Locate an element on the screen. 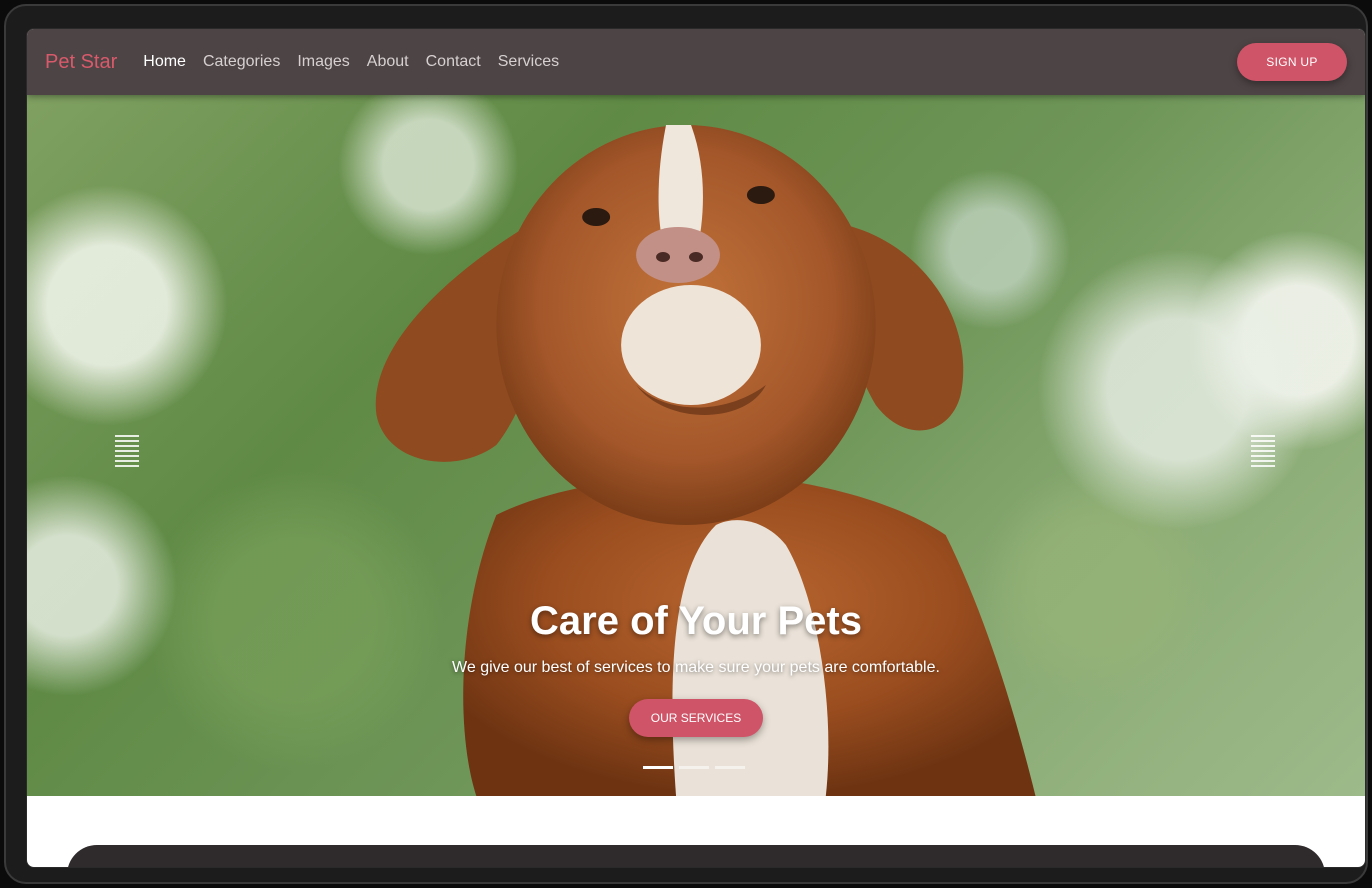 The height and width of the screenshot is (888, 1372). nav-link-contact: Contact is located at coordinates (453, 62).